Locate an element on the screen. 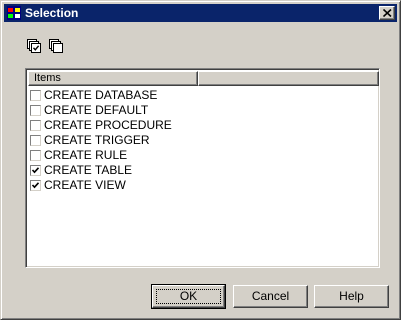  cancel-button-label: Cancel is located at coordinates (270, 296).